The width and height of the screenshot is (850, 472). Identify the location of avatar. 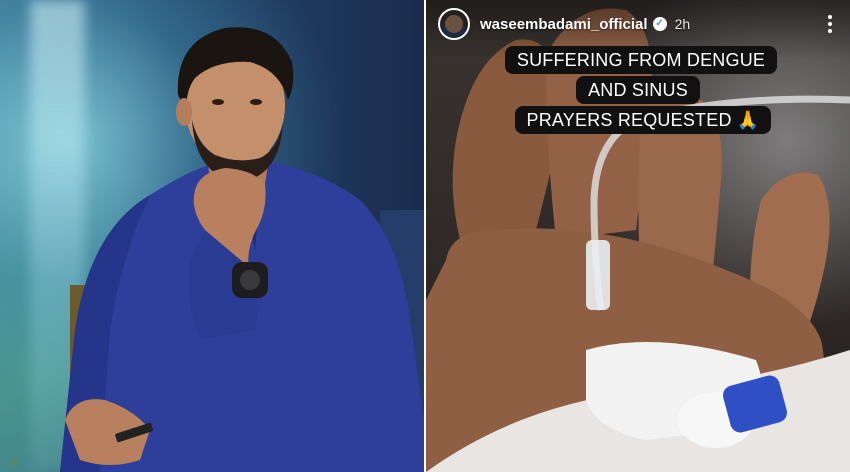
(454, 24).